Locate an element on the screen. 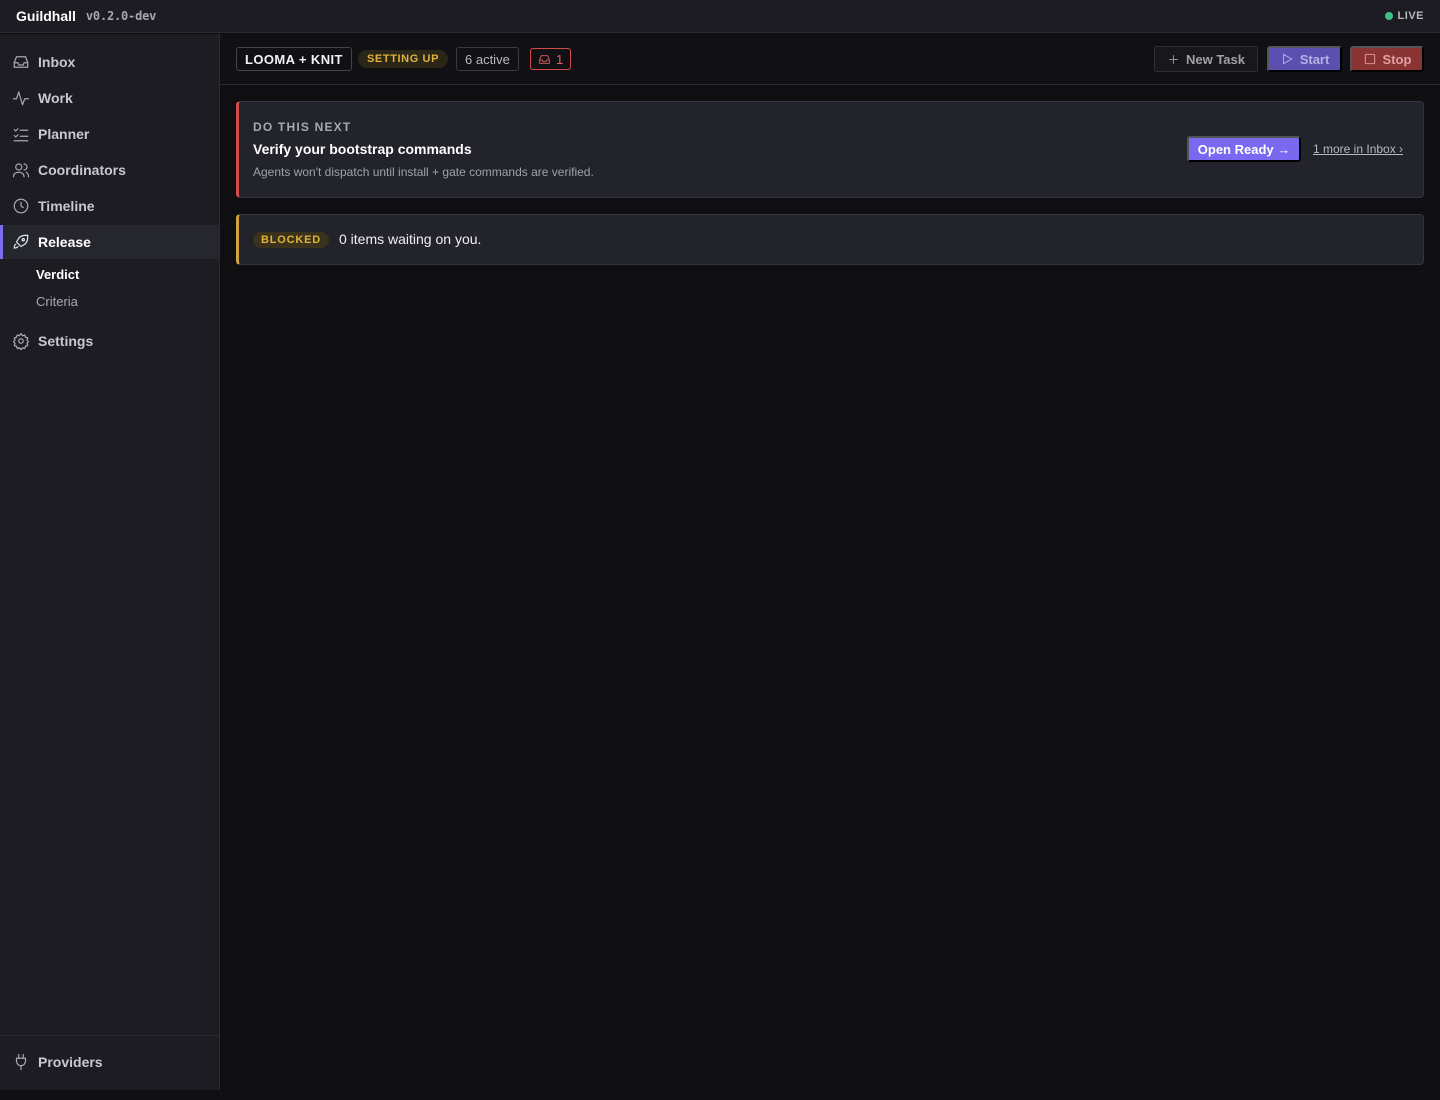  blocked-badge: BLOCKED is located at coordinates (291, 240).